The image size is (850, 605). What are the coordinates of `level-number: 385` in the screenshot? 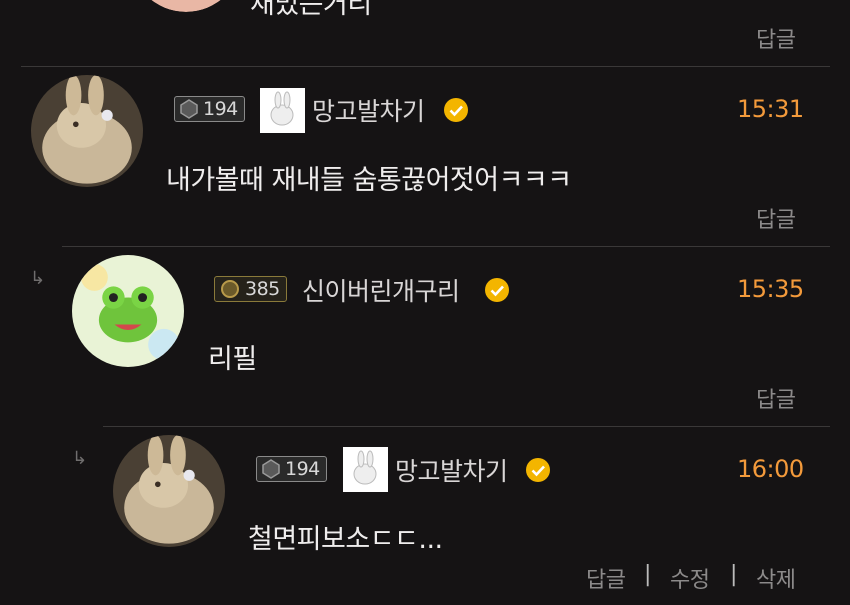 It's located at (262, 289).